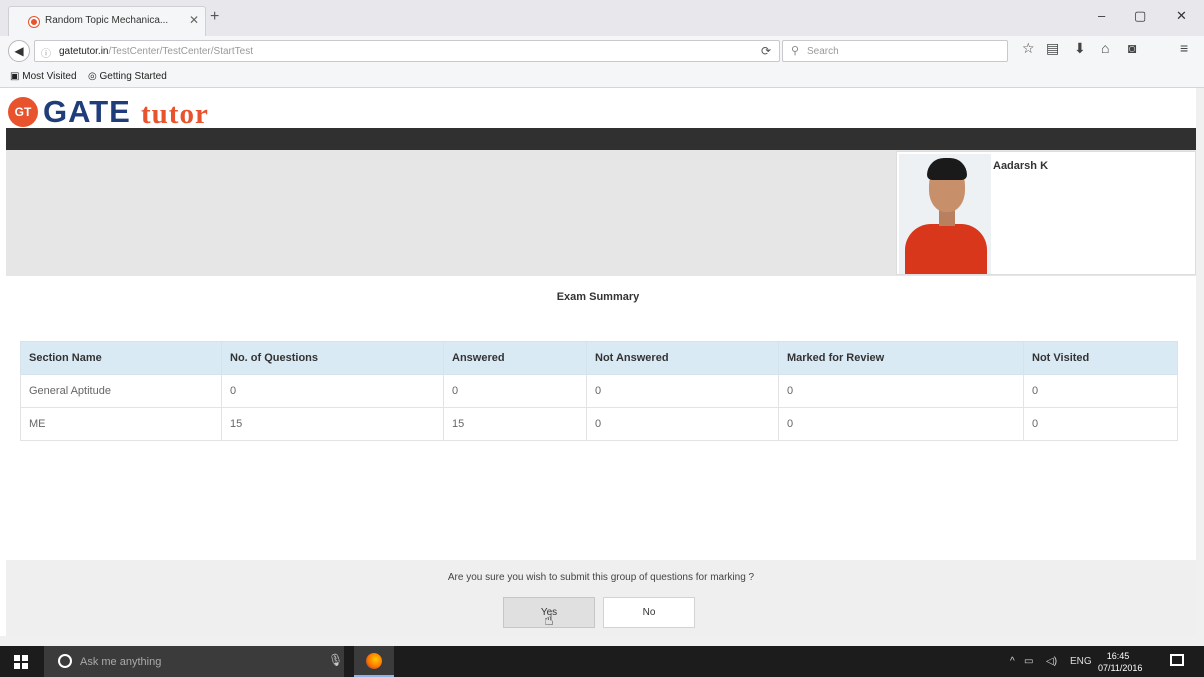 The height and width of the screenshot is (677, 1204). I want to click on language-indicator: ENG, so click(1081, 661).